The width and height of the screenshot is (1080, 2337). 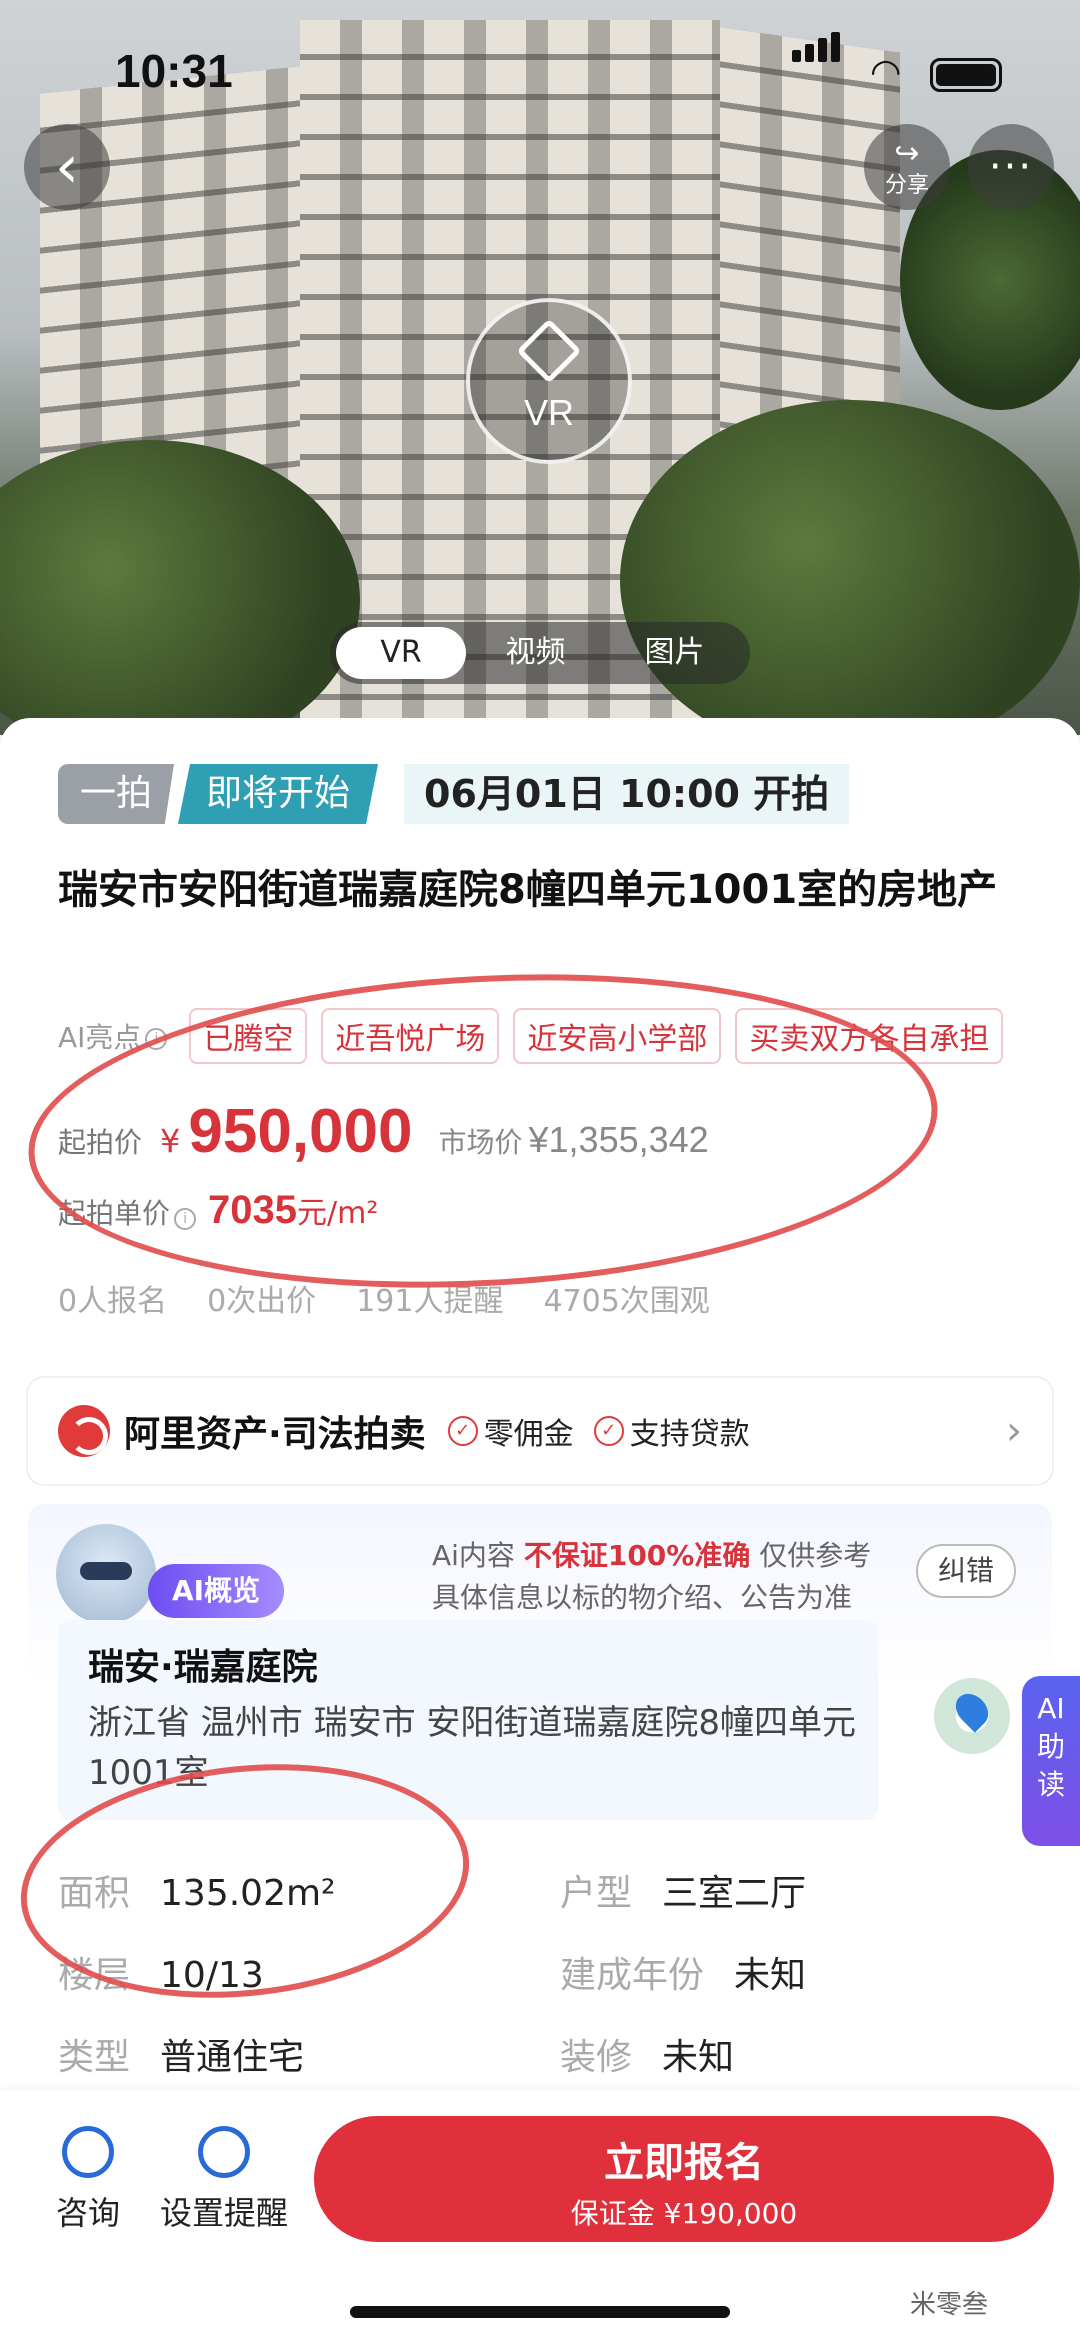 I want to click on property-title: 瑞安市安阳街道瑞嘉庭院8幢四单元1001室的房地产, so click(x=528, y=890).